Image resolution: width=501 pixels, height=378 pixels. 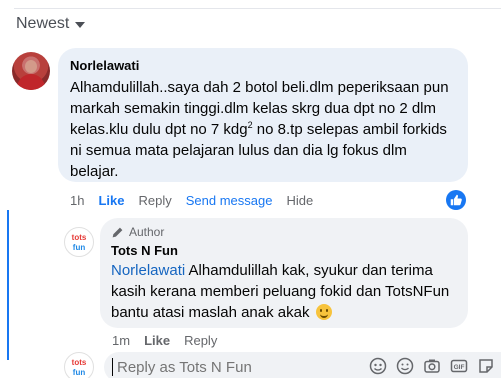 What do you see at coordinates (112, 367) in the screenshot?
I see `text-cursor` at bounding box center [112, 367].